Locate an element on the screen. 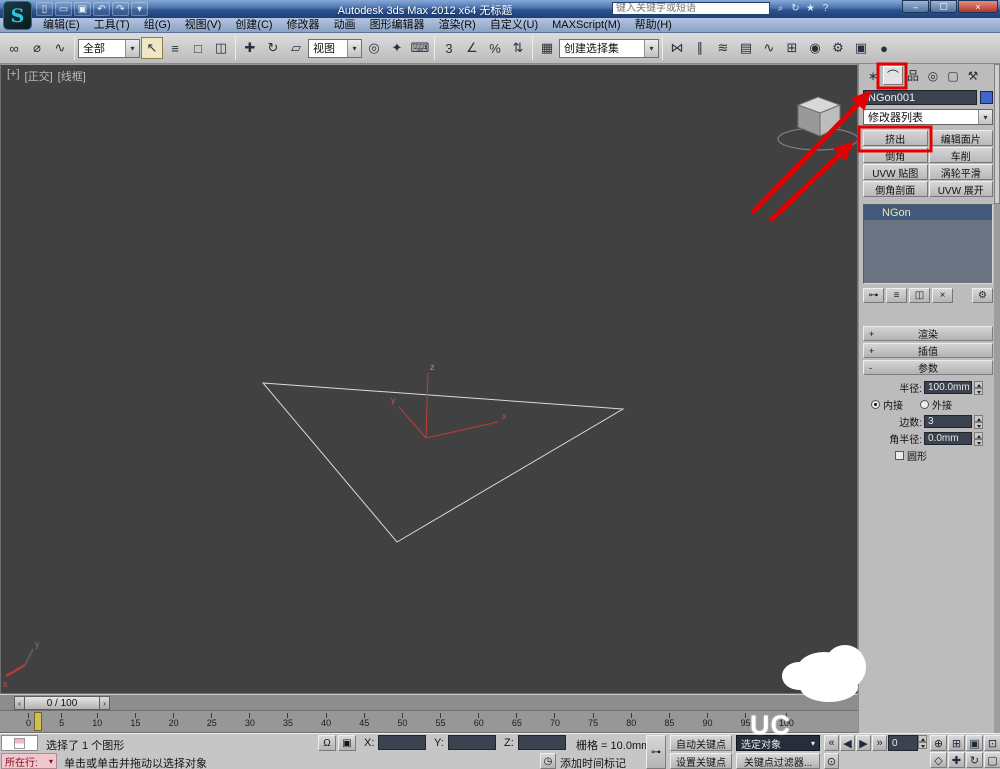 The height and width of the screenshot is (769, 1000). viewport-menu-plus: [+] is located at coordinates (13, 76).